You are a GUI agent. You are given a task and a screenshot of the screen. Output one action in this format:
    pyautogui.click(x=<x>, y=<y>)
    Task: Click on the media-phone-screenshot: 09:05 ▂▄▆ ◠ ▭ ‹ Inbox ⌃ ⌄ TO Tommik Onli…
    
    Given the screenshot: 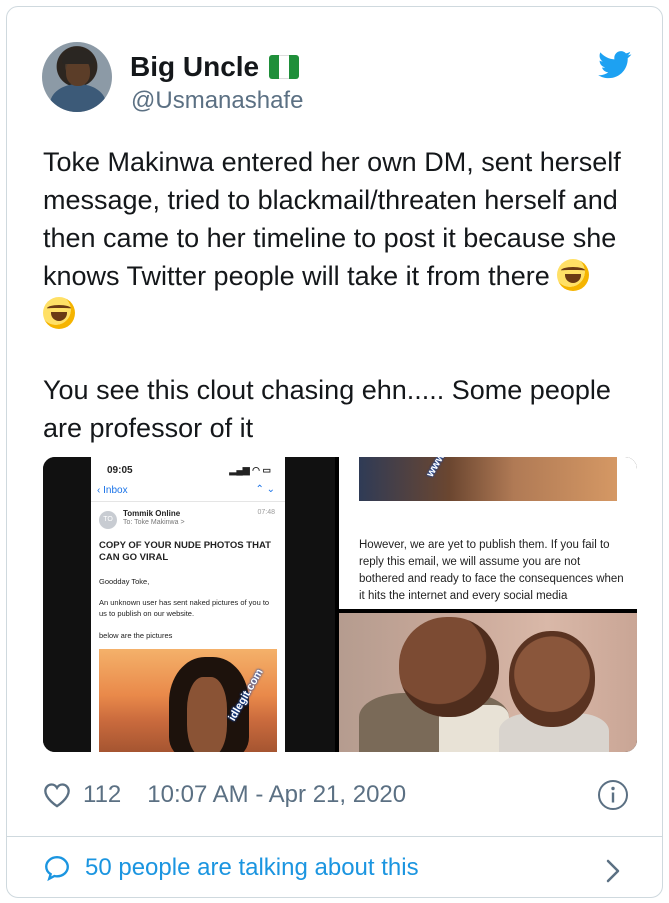 What is the action you would take?
    pyautogui.click(x=189, y=604)
    